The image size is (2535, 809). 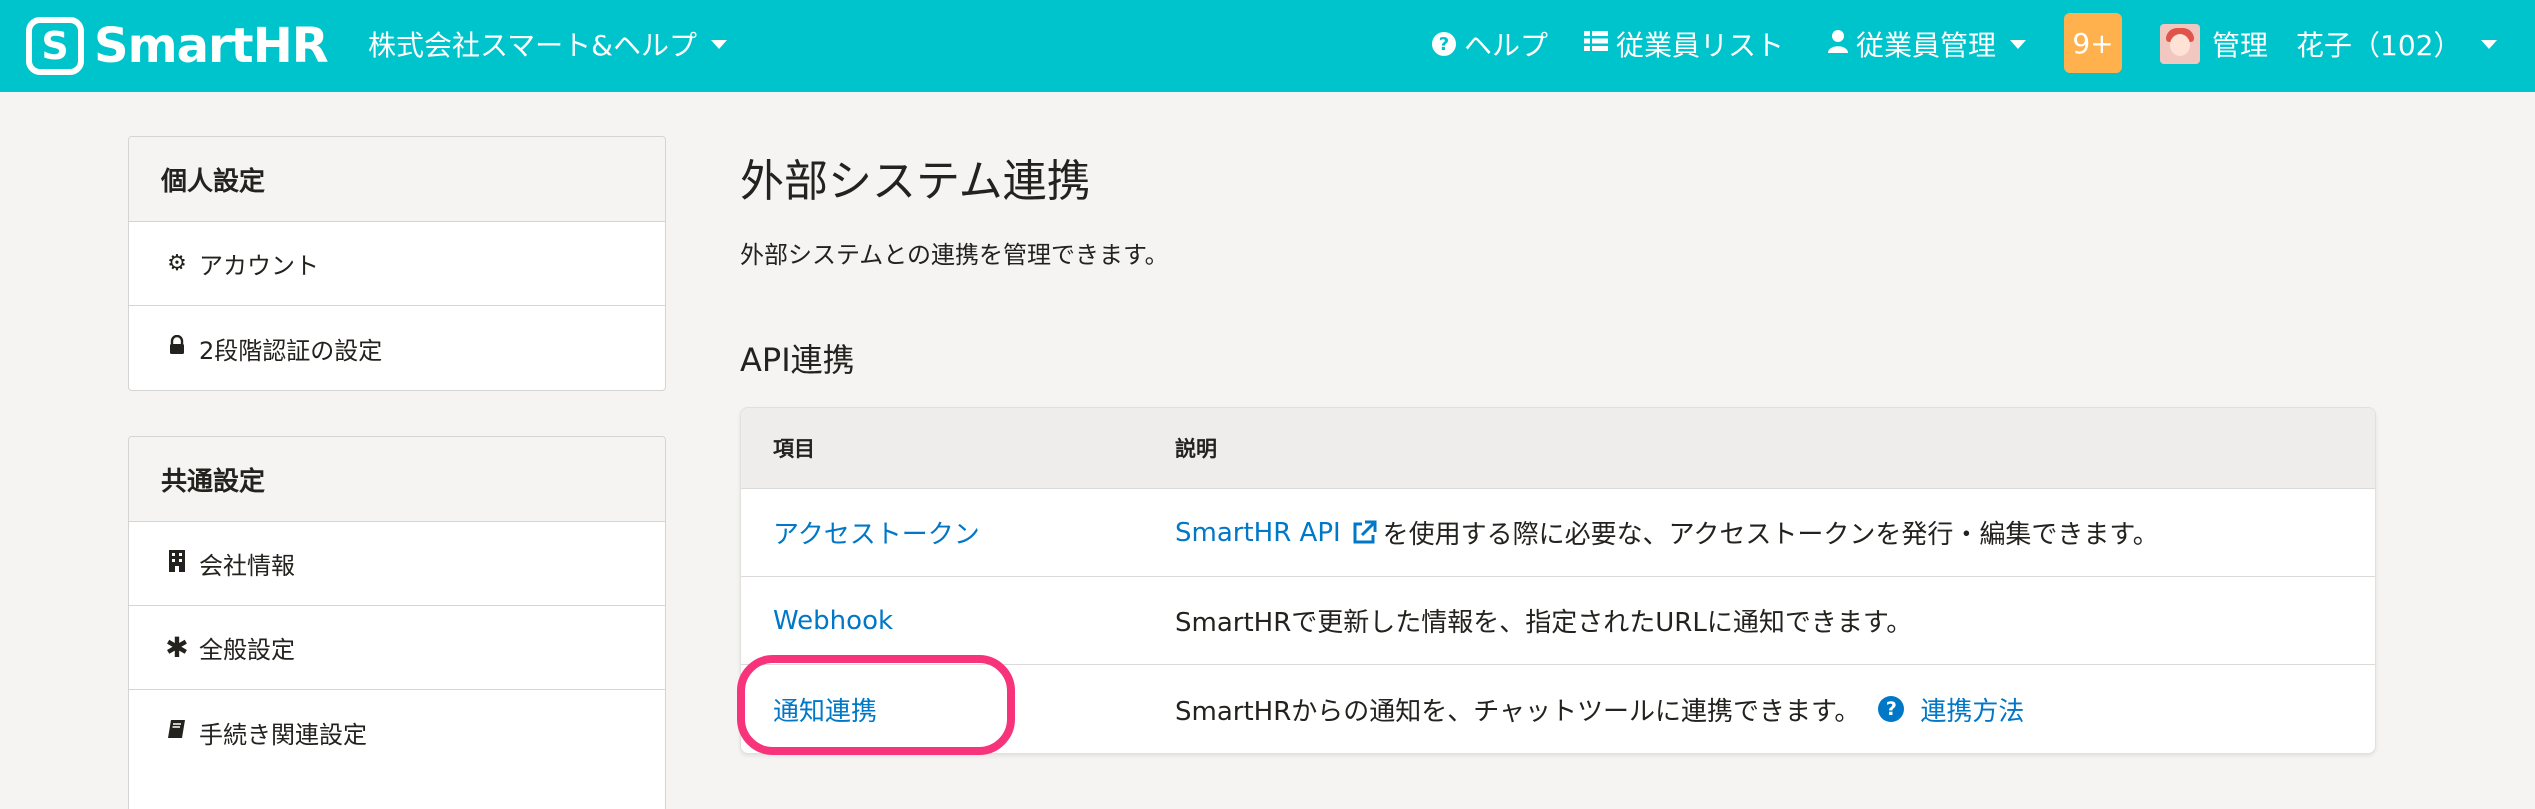 What do you see at coordinates (1518, 711) in the screenshot?
I see `row-description: SmartHRからの通知を、チャットツールに連携できます。` at bounding box center [1518, 711].